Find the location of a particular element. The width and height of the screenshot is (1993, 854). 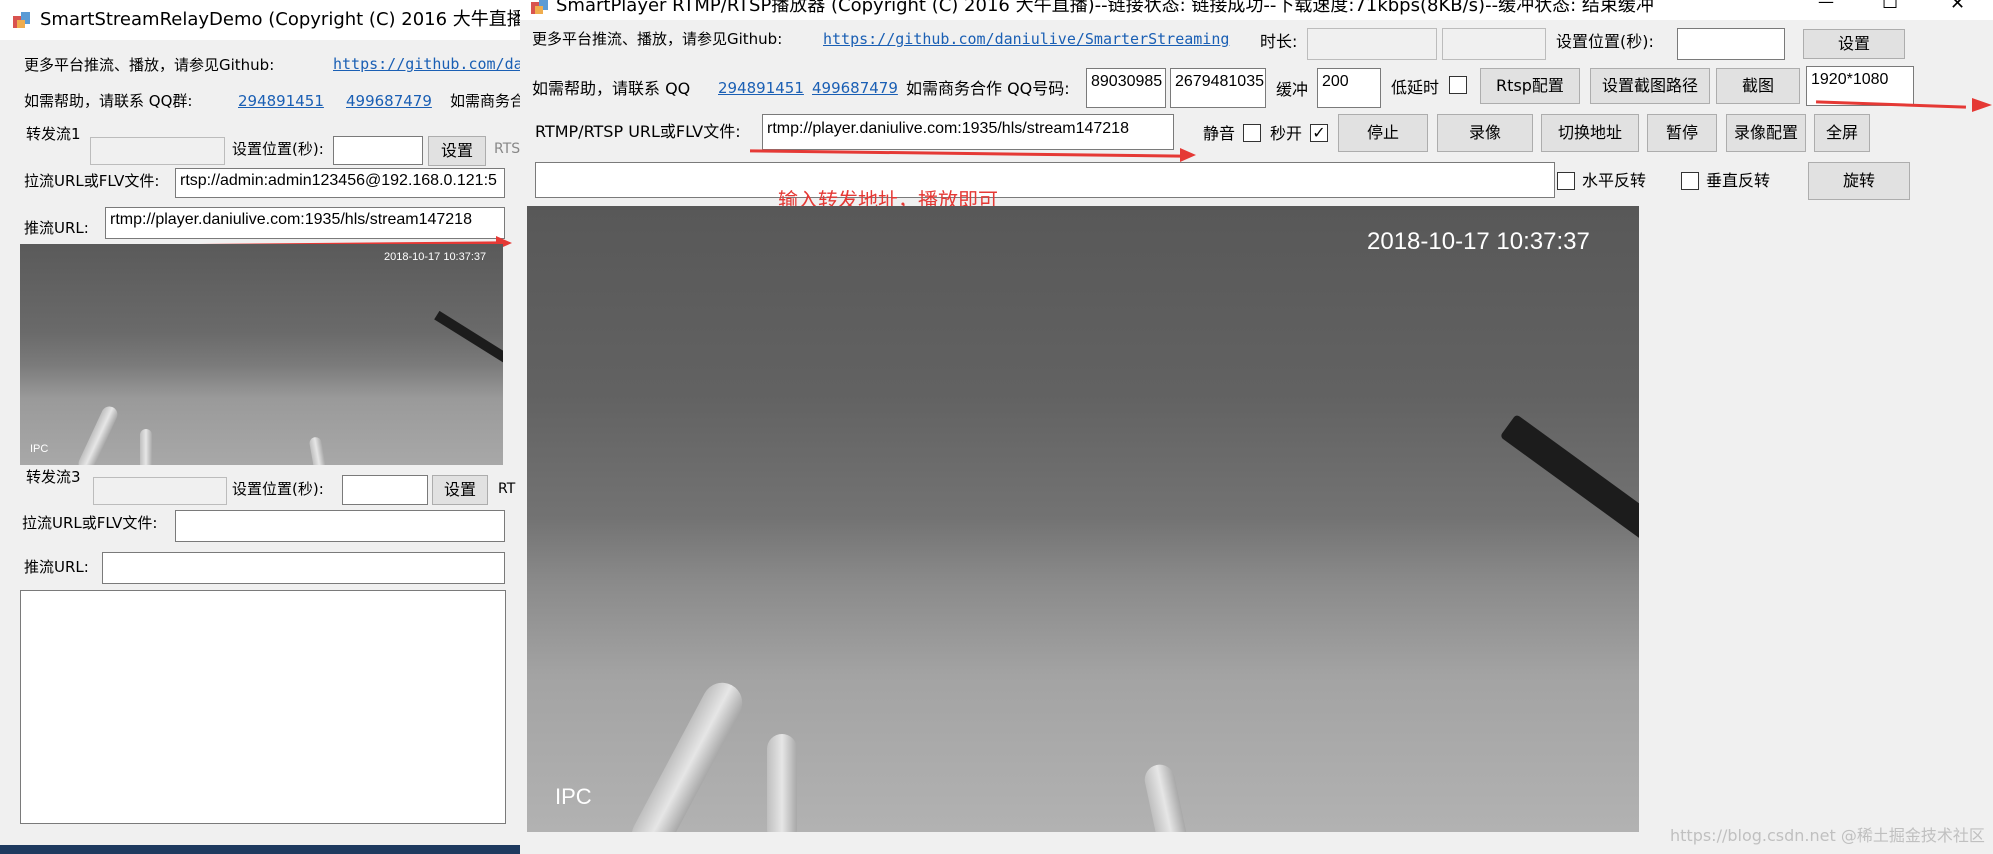

video-timestamp: 2018-10-17 10:37:37 is located at coordinates (1478, 241).